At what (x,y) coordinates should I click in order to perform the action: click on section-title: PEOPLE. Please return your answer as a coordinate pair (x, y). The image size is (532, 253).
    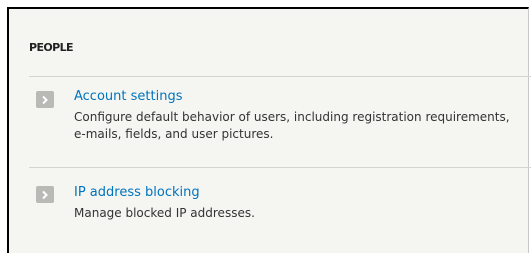
    Looking at the image, I should click on (51, 47).